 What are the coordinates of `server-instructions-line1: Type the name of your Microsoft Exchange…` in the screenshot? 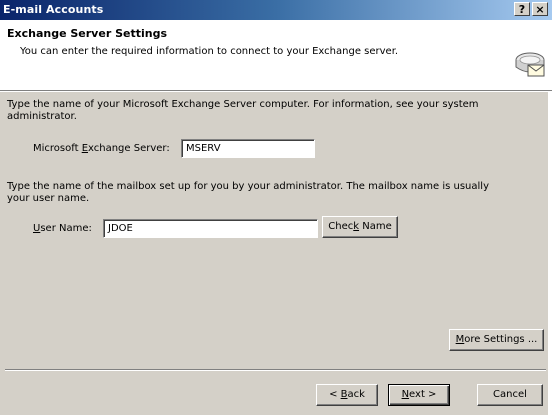 It's located at (243, 104).